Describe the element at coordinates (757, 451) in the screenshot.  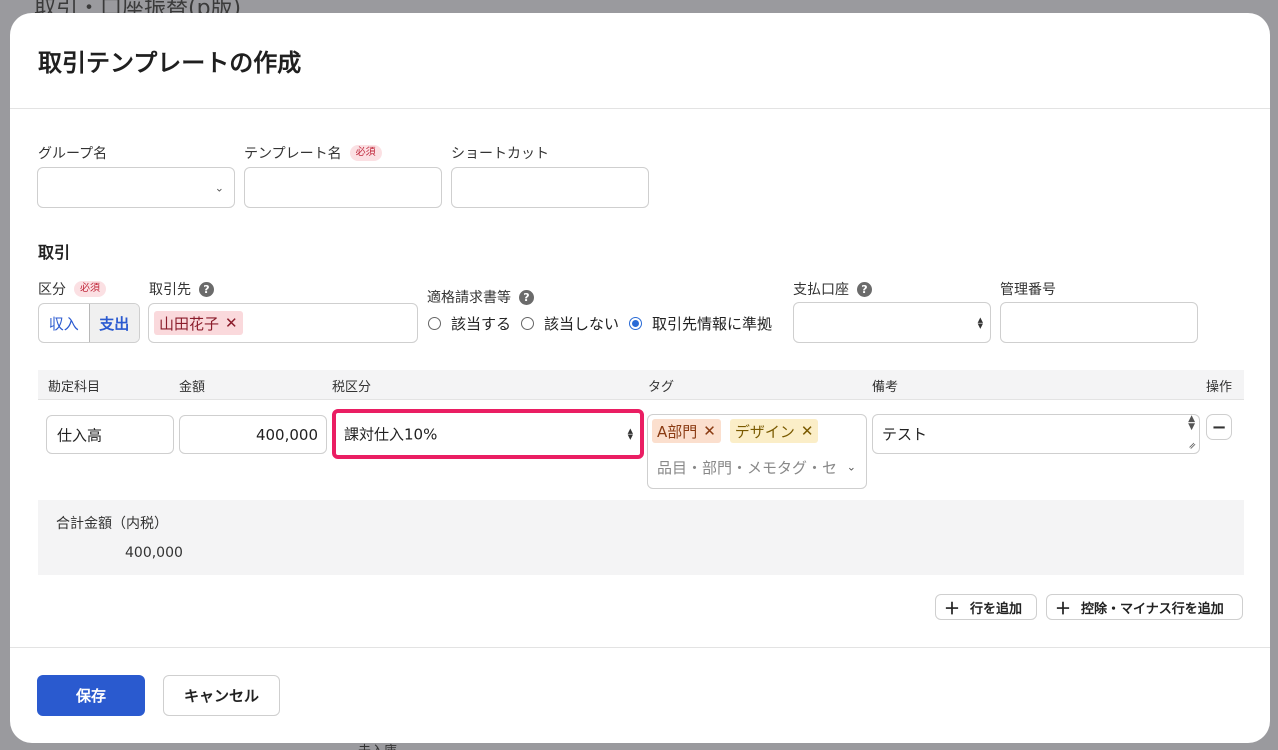
I see `tag-input: A部門 ✕ デザイン ✕ 品目・部門・メモタグ・セ ⌄` at that location.